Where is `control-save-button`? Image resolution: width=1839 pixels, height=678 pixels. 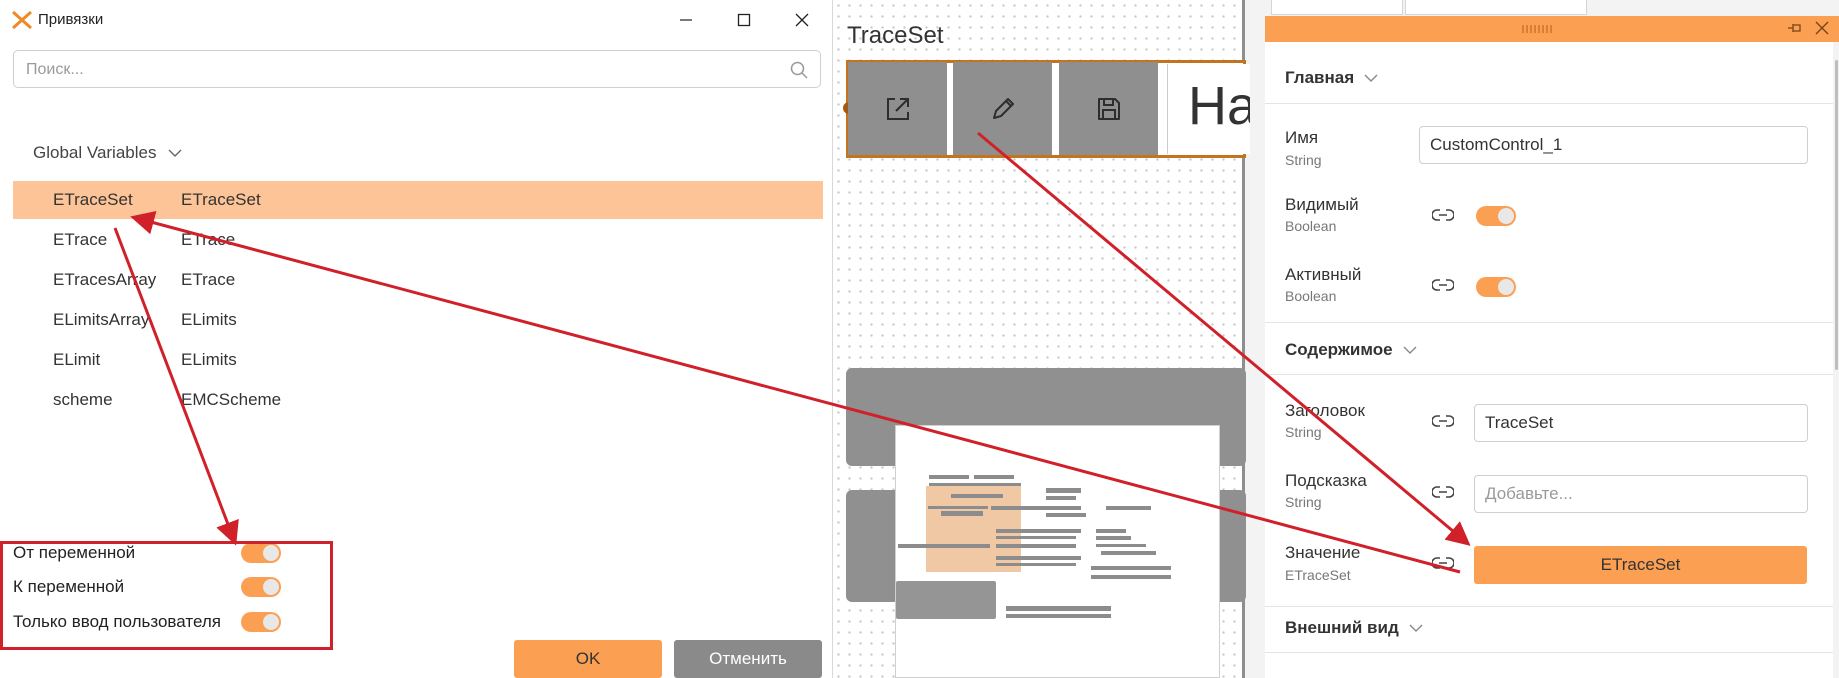
control-save-button is located at coordinates (1108, 108).